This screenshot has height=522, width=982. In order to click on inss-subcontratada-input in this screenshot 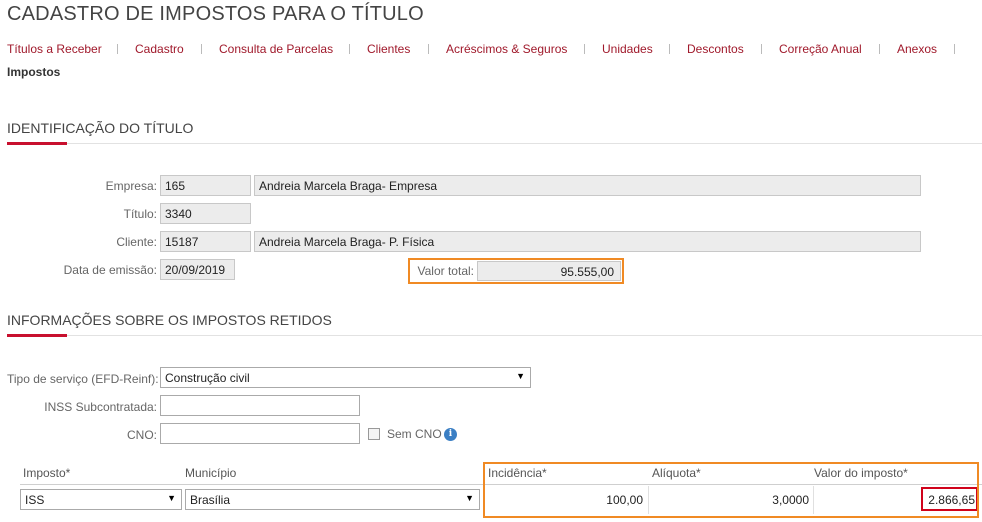, I will do `click(260, 405)`.